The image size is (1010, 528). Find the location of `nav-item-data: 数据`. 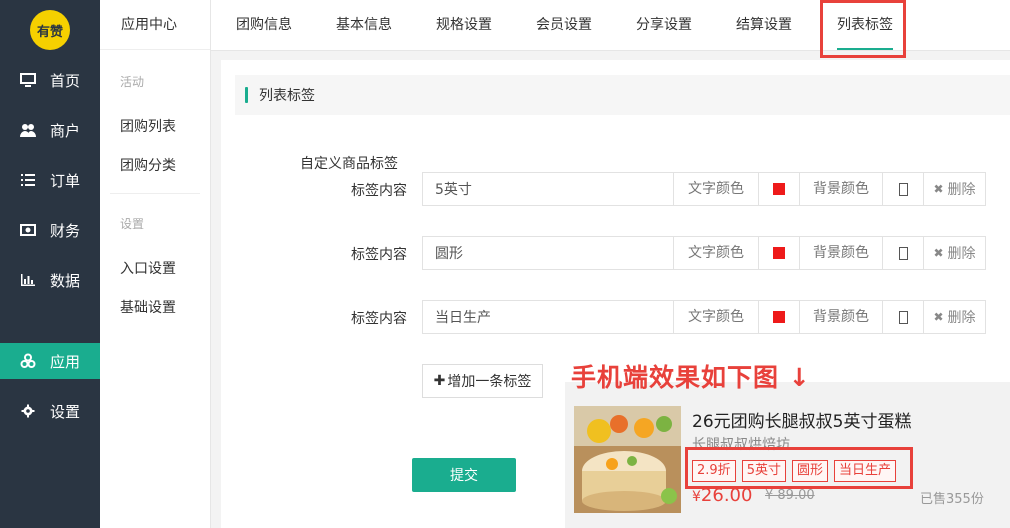

nav-item-data: 数据 is located at coordinates (50, 280).